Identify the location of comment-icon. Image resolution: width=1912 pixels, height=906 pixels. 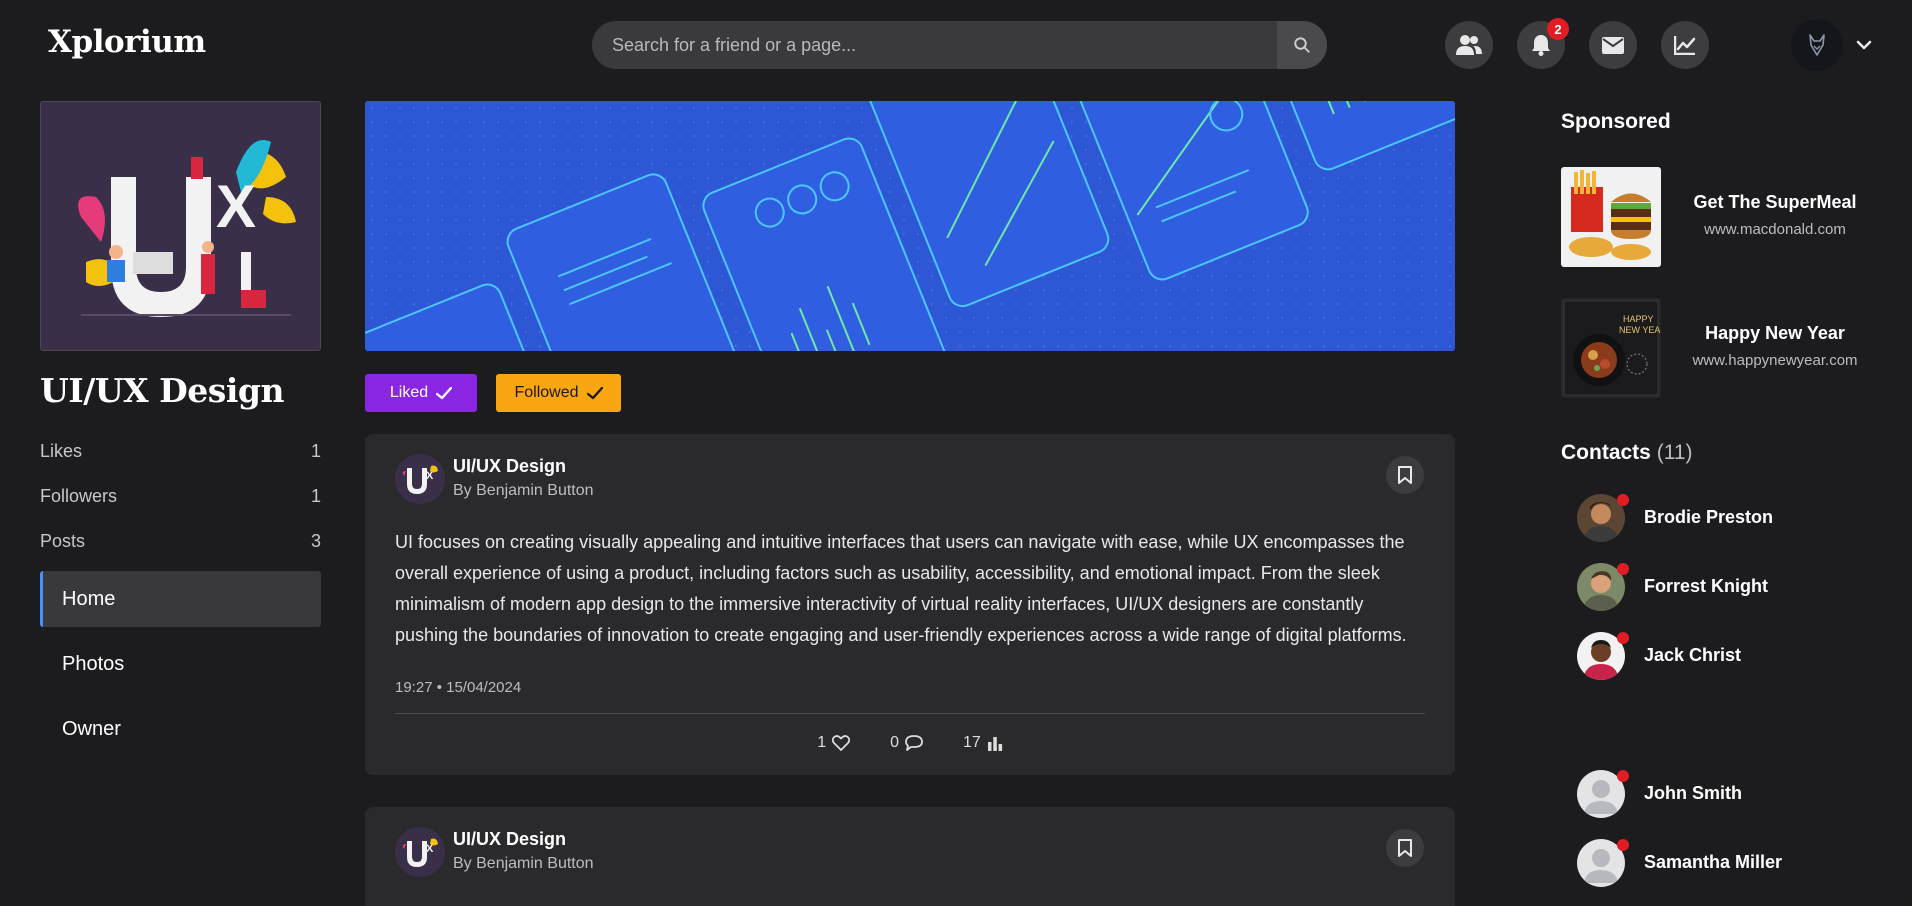
(914, 743).